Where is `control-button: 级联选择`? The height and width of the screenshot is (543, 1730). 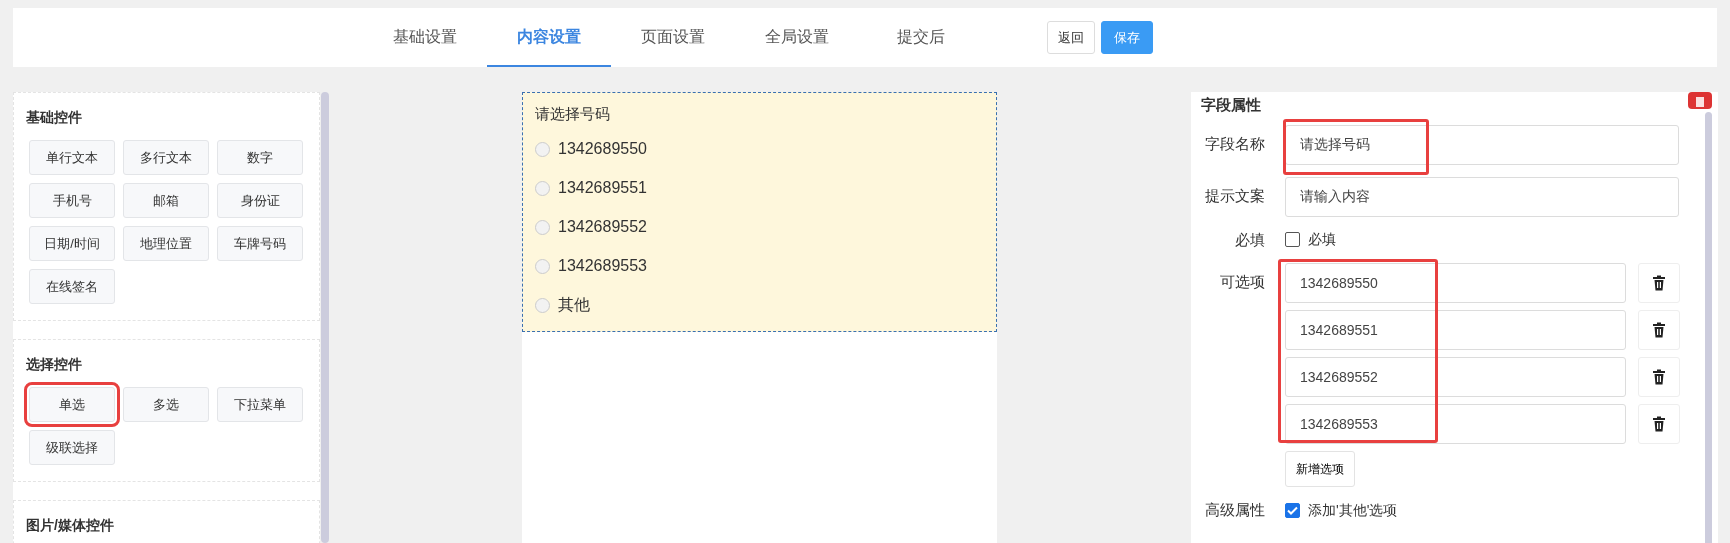
control-button: 级联选择 is located at coordinates (72, 447).